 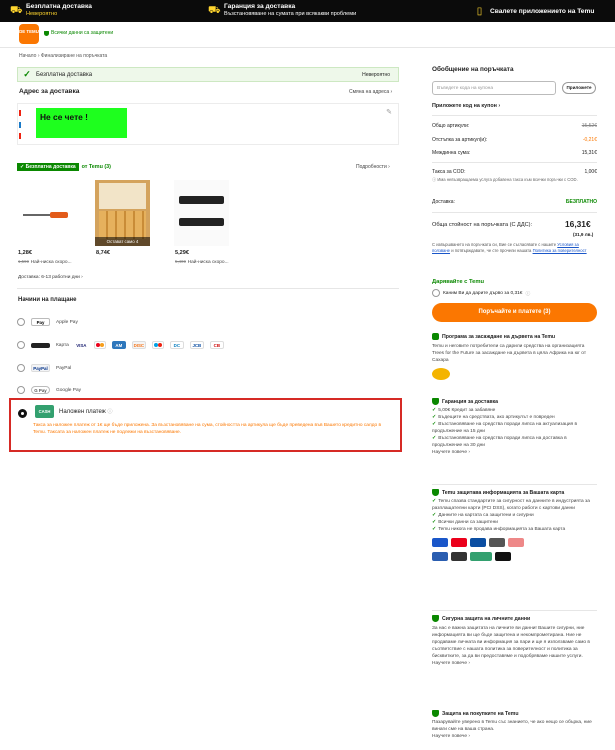 I want to click on lock-icon, so click(x=435, y=618).